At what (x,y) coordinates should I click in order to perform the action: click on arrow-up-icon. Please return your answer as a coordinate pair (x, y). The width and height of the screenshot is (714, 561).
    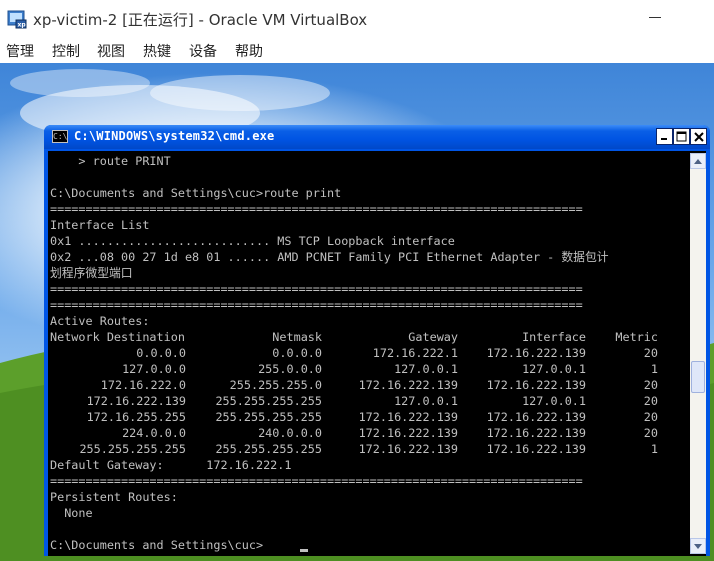
    Looking at the image, I should click on (698, 161).